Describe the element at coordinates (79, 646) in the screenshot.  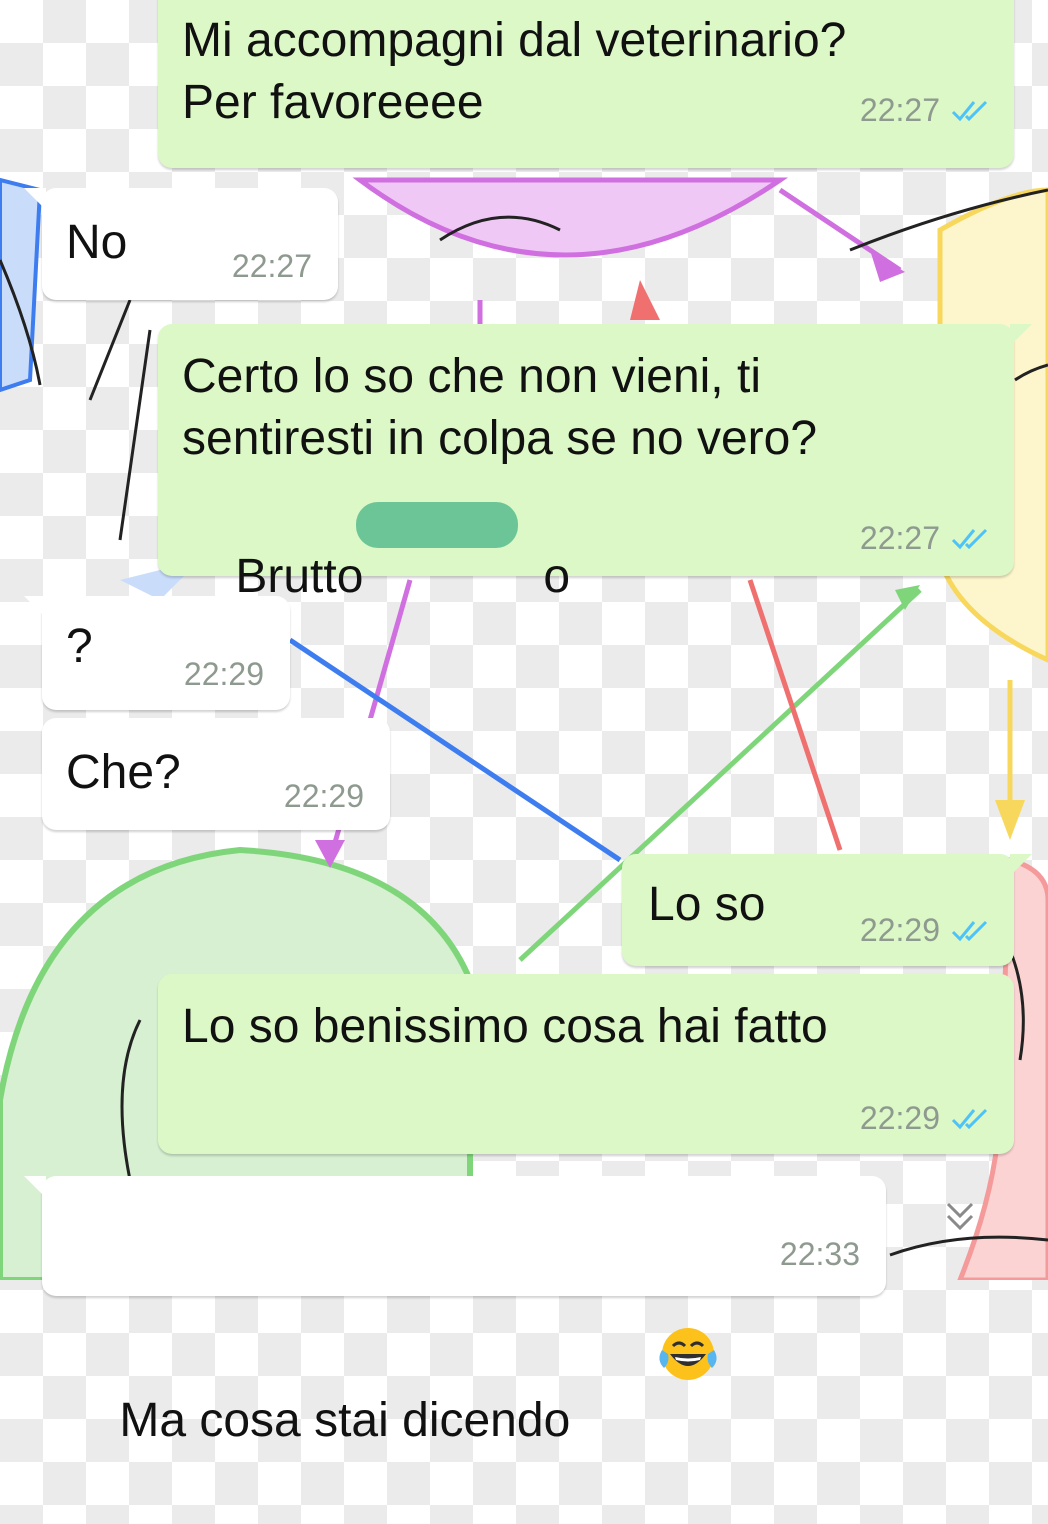
I see `message-text: ?` at that location.